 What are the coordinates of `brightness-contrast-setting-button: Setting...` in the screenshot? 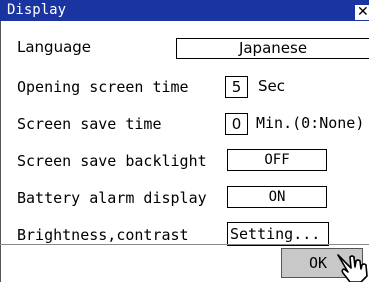 It's located at (278, 234).